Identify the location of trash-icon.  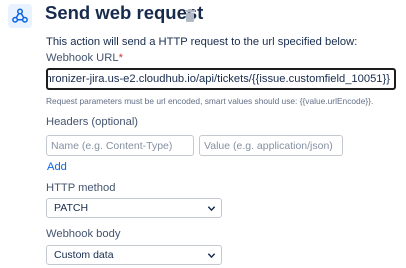
(190, 15).